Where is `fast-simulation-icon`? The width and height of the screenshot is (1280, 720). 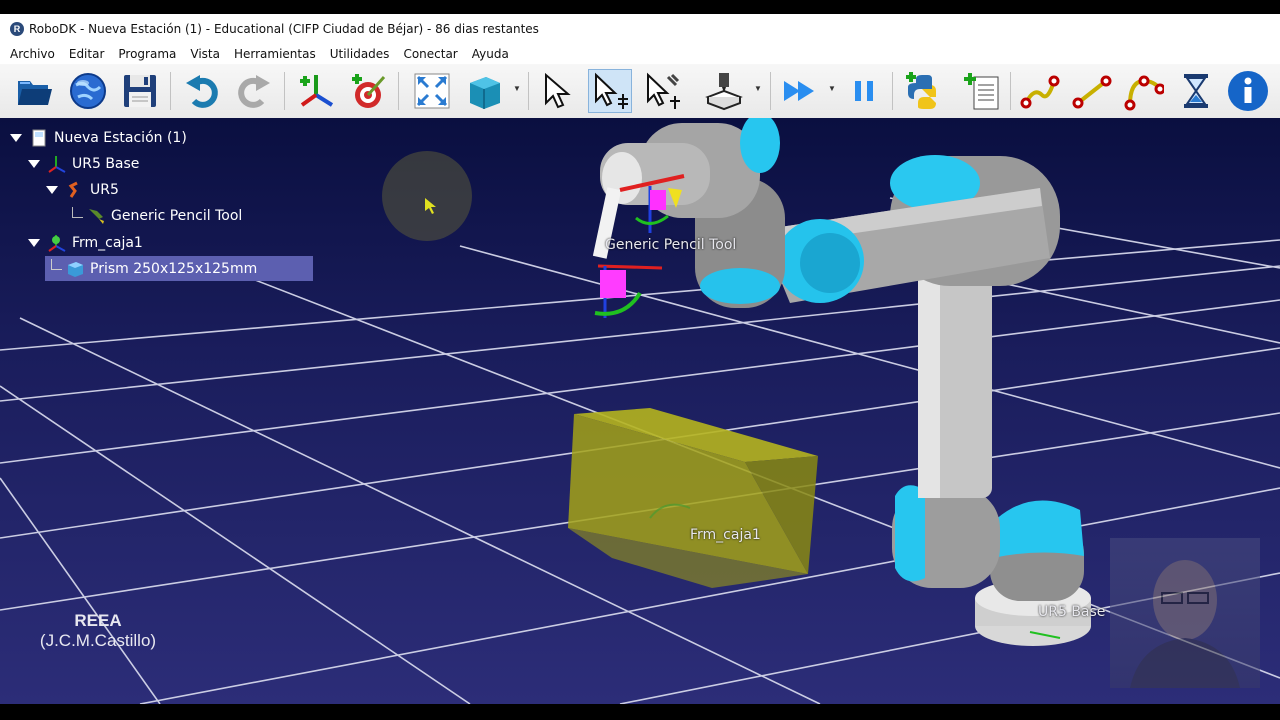 fast-simulation-icon is located at coordinates (799, 91).